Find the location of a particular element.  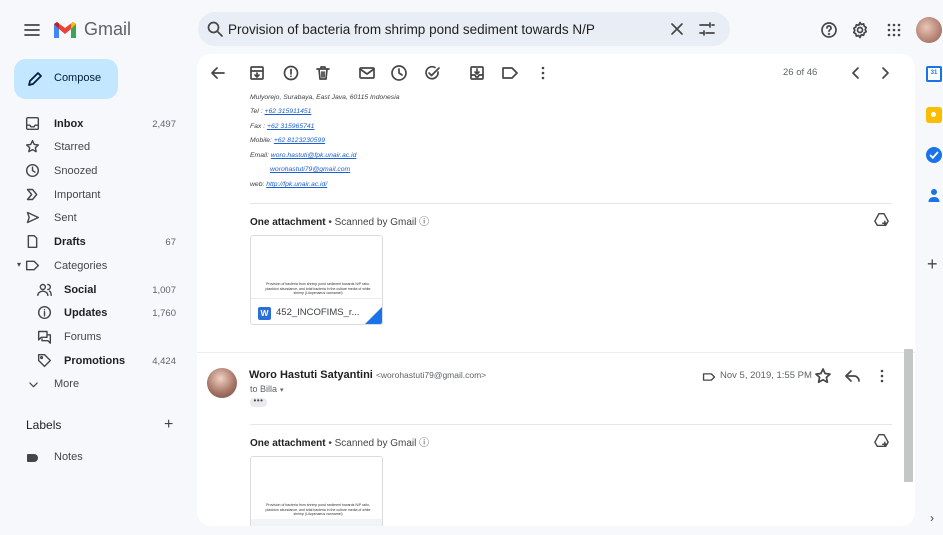

sidebar-item-snoozed: Snoozed is located at coordinates (95, 171).